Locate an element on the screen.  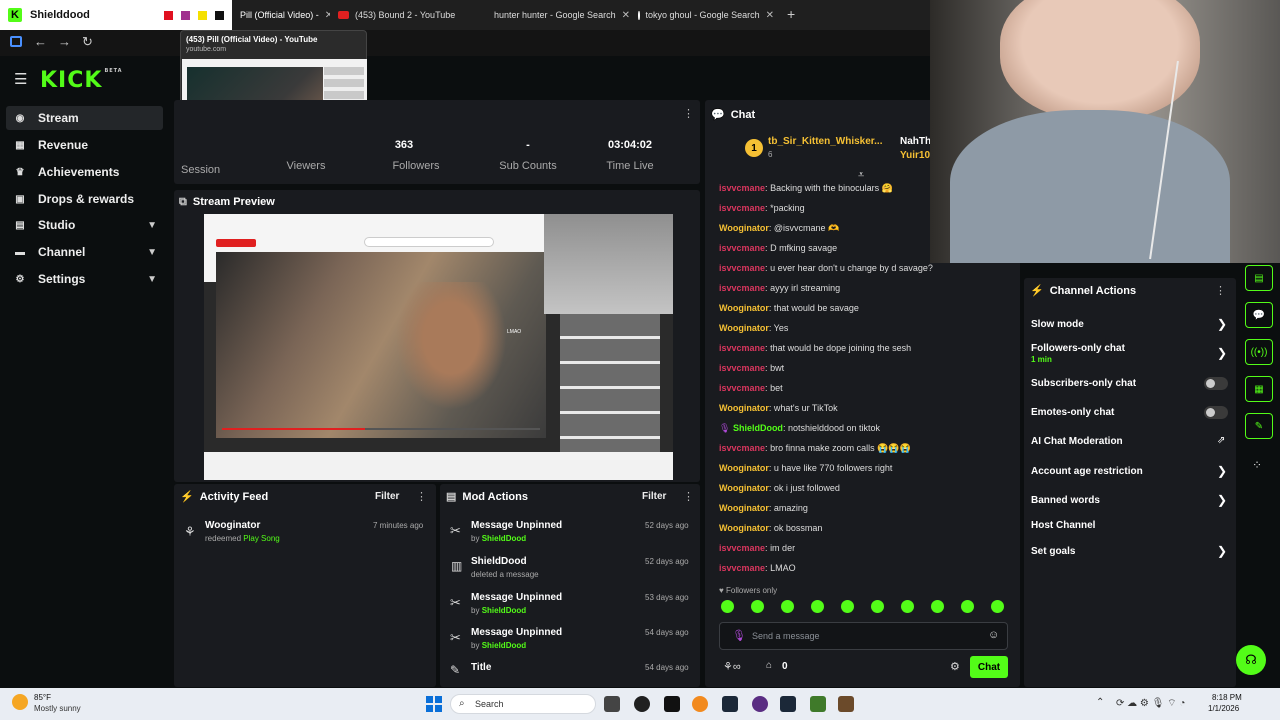
dock-broadcast-icon: ((•)) is located at coordinates (1259, 352).